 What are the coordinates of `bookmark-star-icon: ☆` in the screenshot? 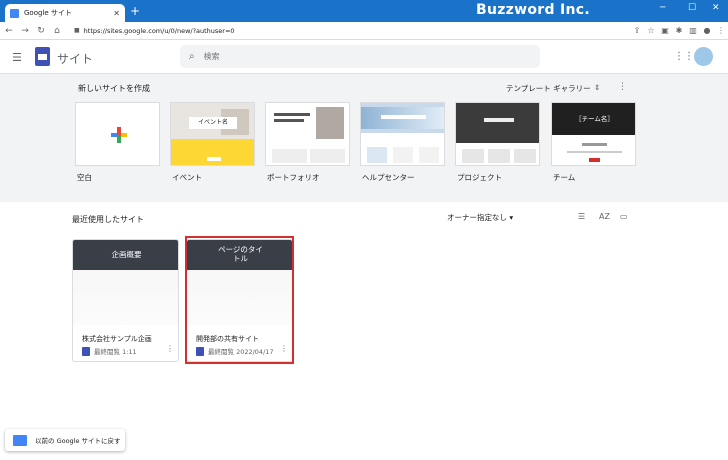 It's located at (651, 30).